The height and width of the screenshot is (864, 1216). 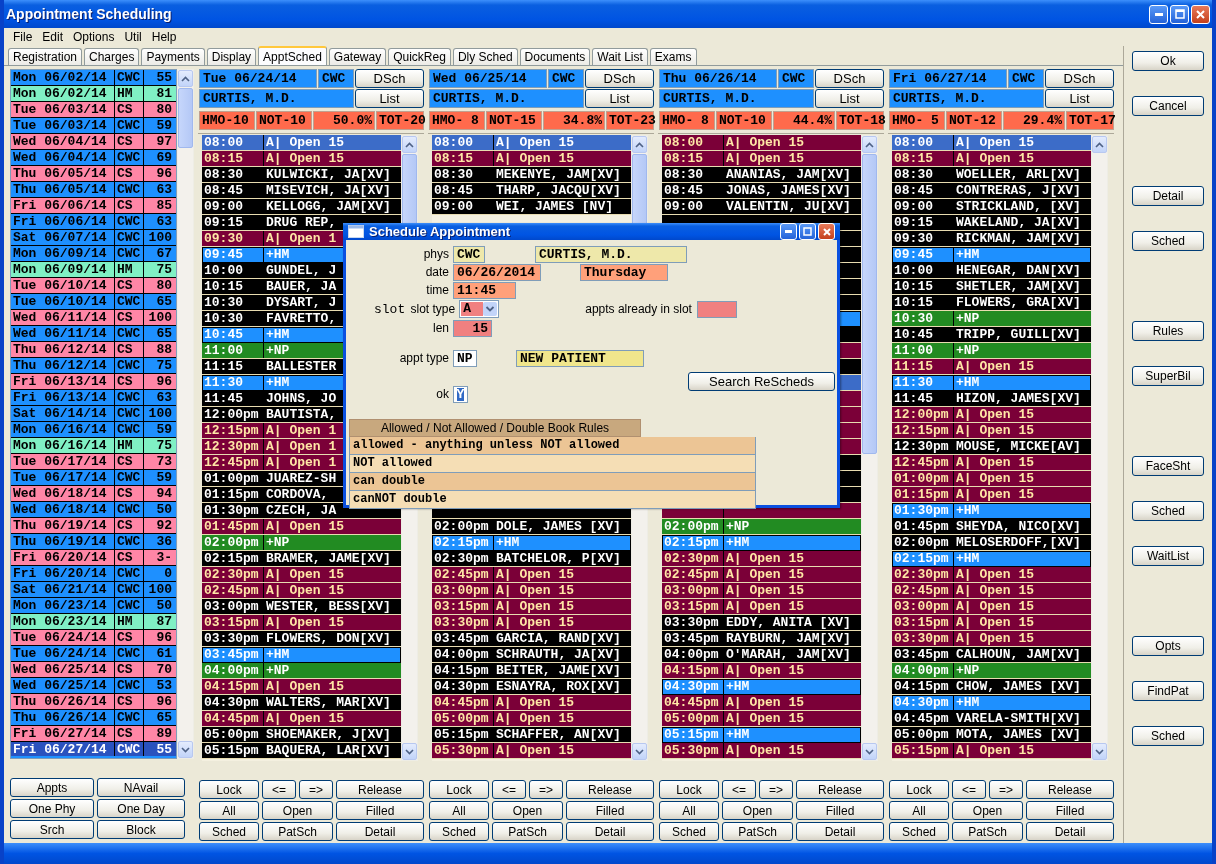 What do you see at coordinates (453, 206) in the screenshot?
I see `time-cell: 09:00` at bounding box center [453, 206].